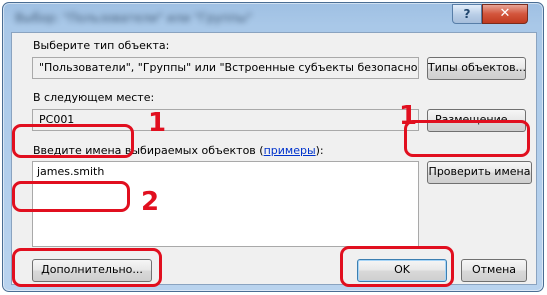  I want to click on ok-button-highlight, so click(397, 266).